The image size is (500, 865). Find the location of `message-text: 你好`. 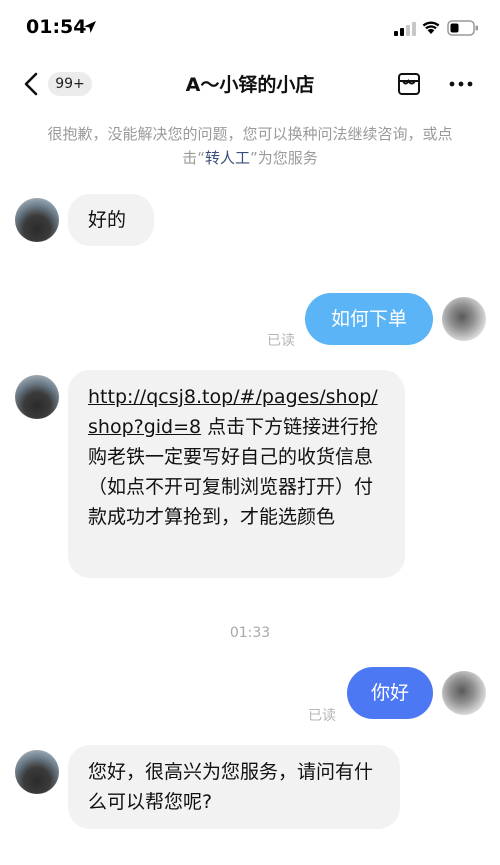

message-text: 你好 is located at coordinates (389, 693).